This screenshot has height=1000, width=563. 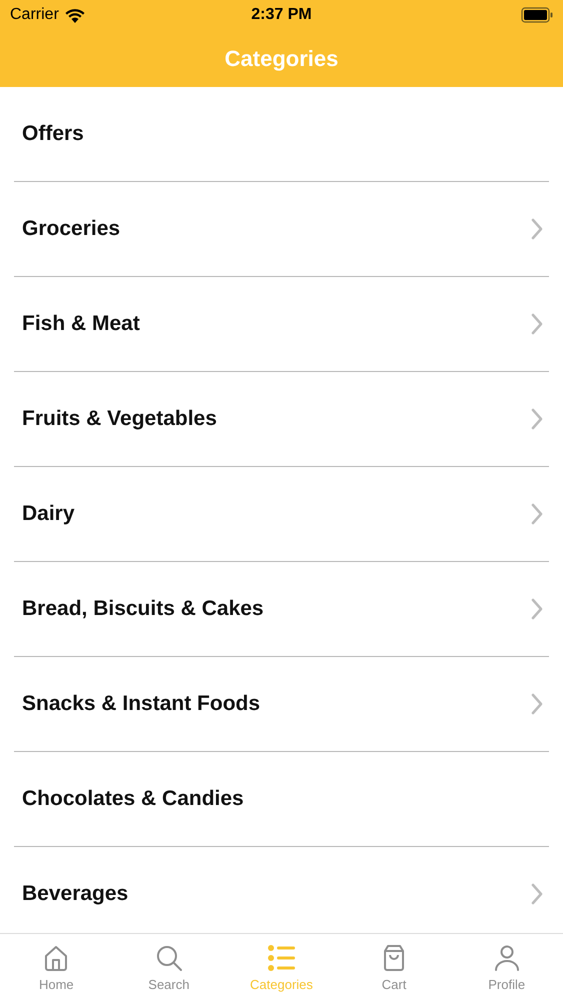 I want to click on category-row: Fruits & Vegetables, so click(x=281, y=419).